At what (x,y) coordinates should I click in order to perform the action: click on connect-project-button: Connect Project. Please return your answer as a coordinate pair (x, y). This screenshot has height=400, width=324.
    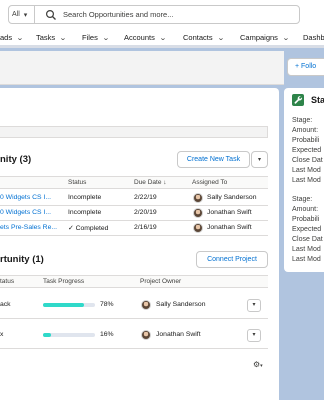
    Looking at the image, I should click on (232, 259).